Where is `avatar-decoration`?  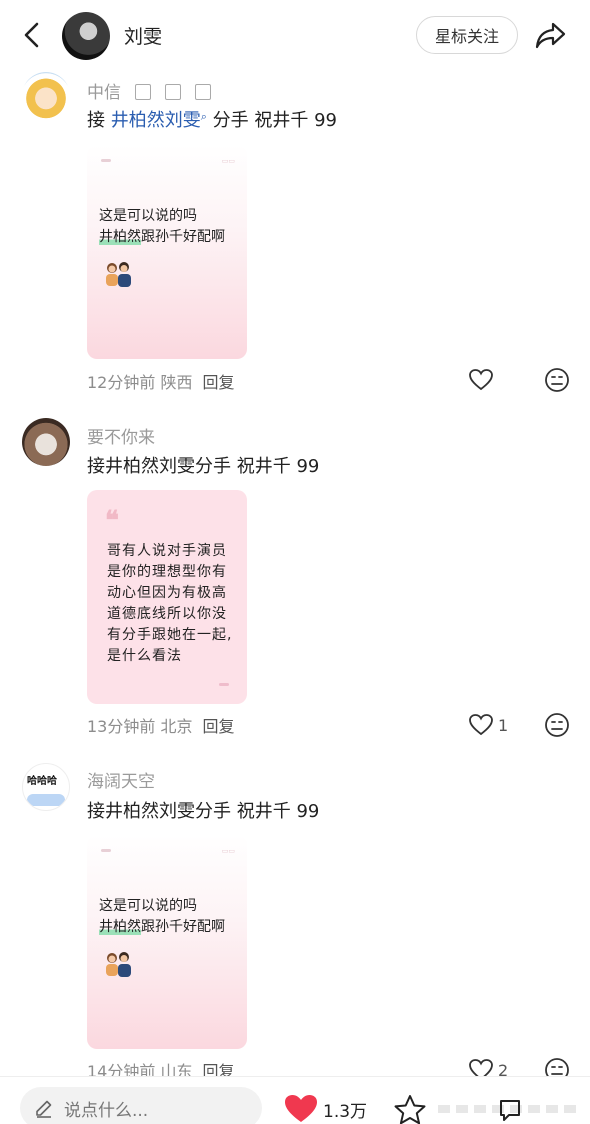
avatar-decoration is located at coordinates (46, 800).